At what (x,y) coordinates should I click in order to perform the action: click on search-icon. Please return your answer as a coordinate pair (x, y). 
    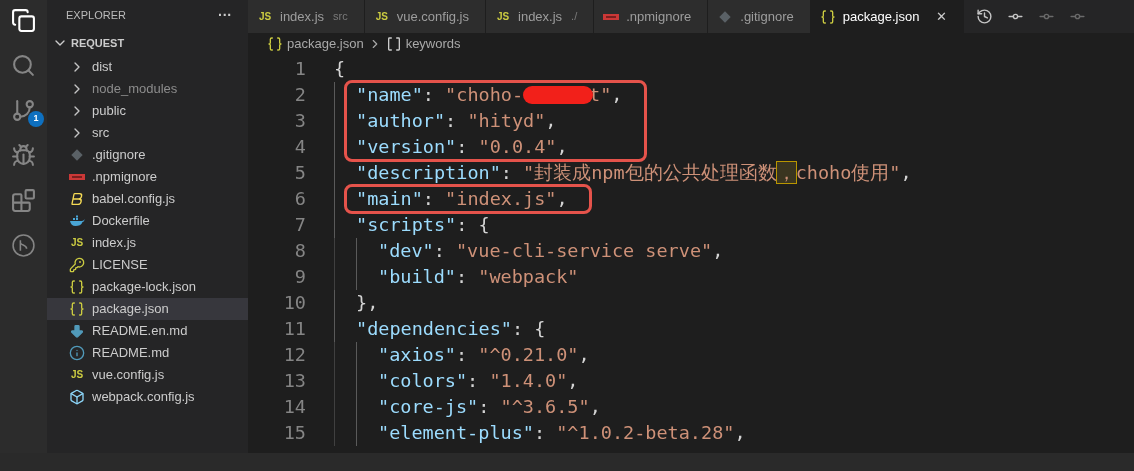
    Looking at the image, I should click on (23, 65).